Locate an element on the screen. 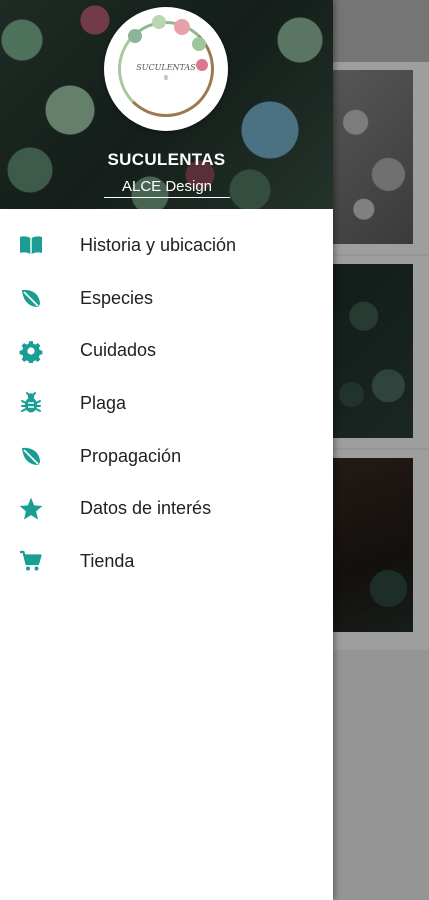 The image size is (429, 900). menu-item-historia: Historia y ubicación is located at coordinates (166, 245).